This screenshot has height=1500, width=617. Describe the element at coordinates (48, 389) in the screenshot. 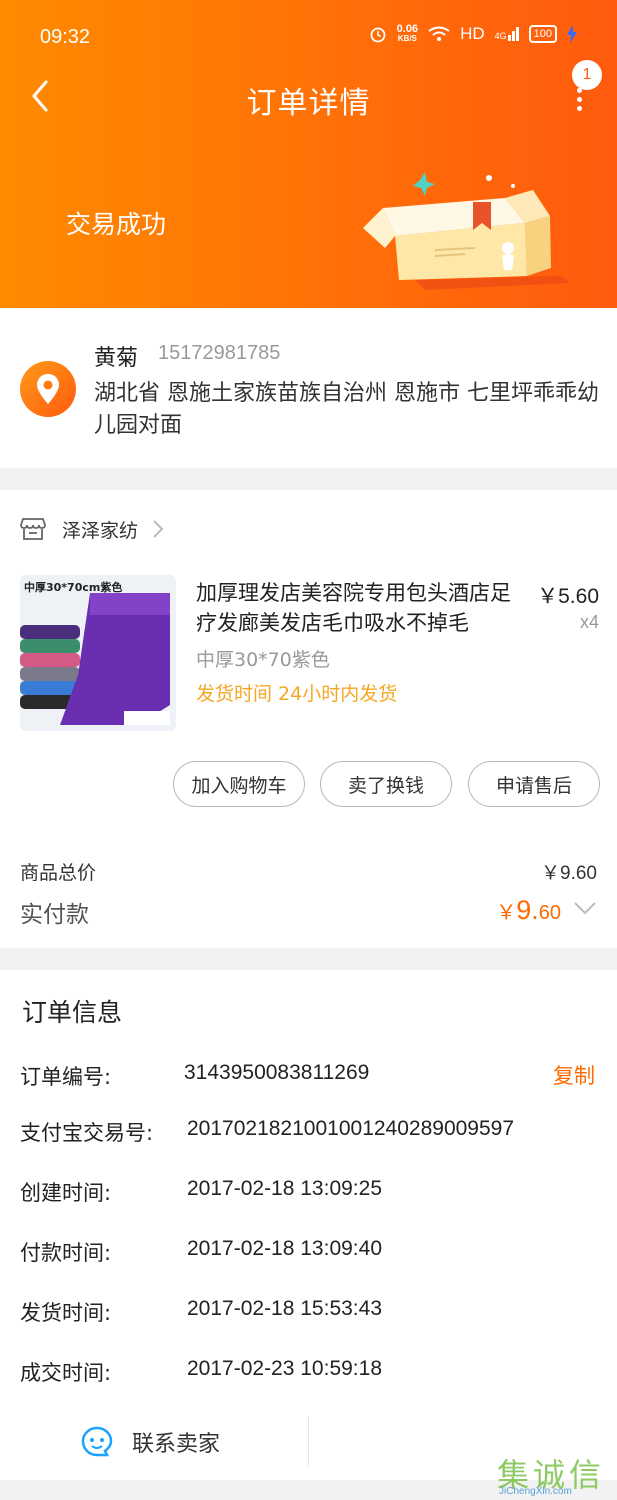

I see `location-pin-icon` at that location.